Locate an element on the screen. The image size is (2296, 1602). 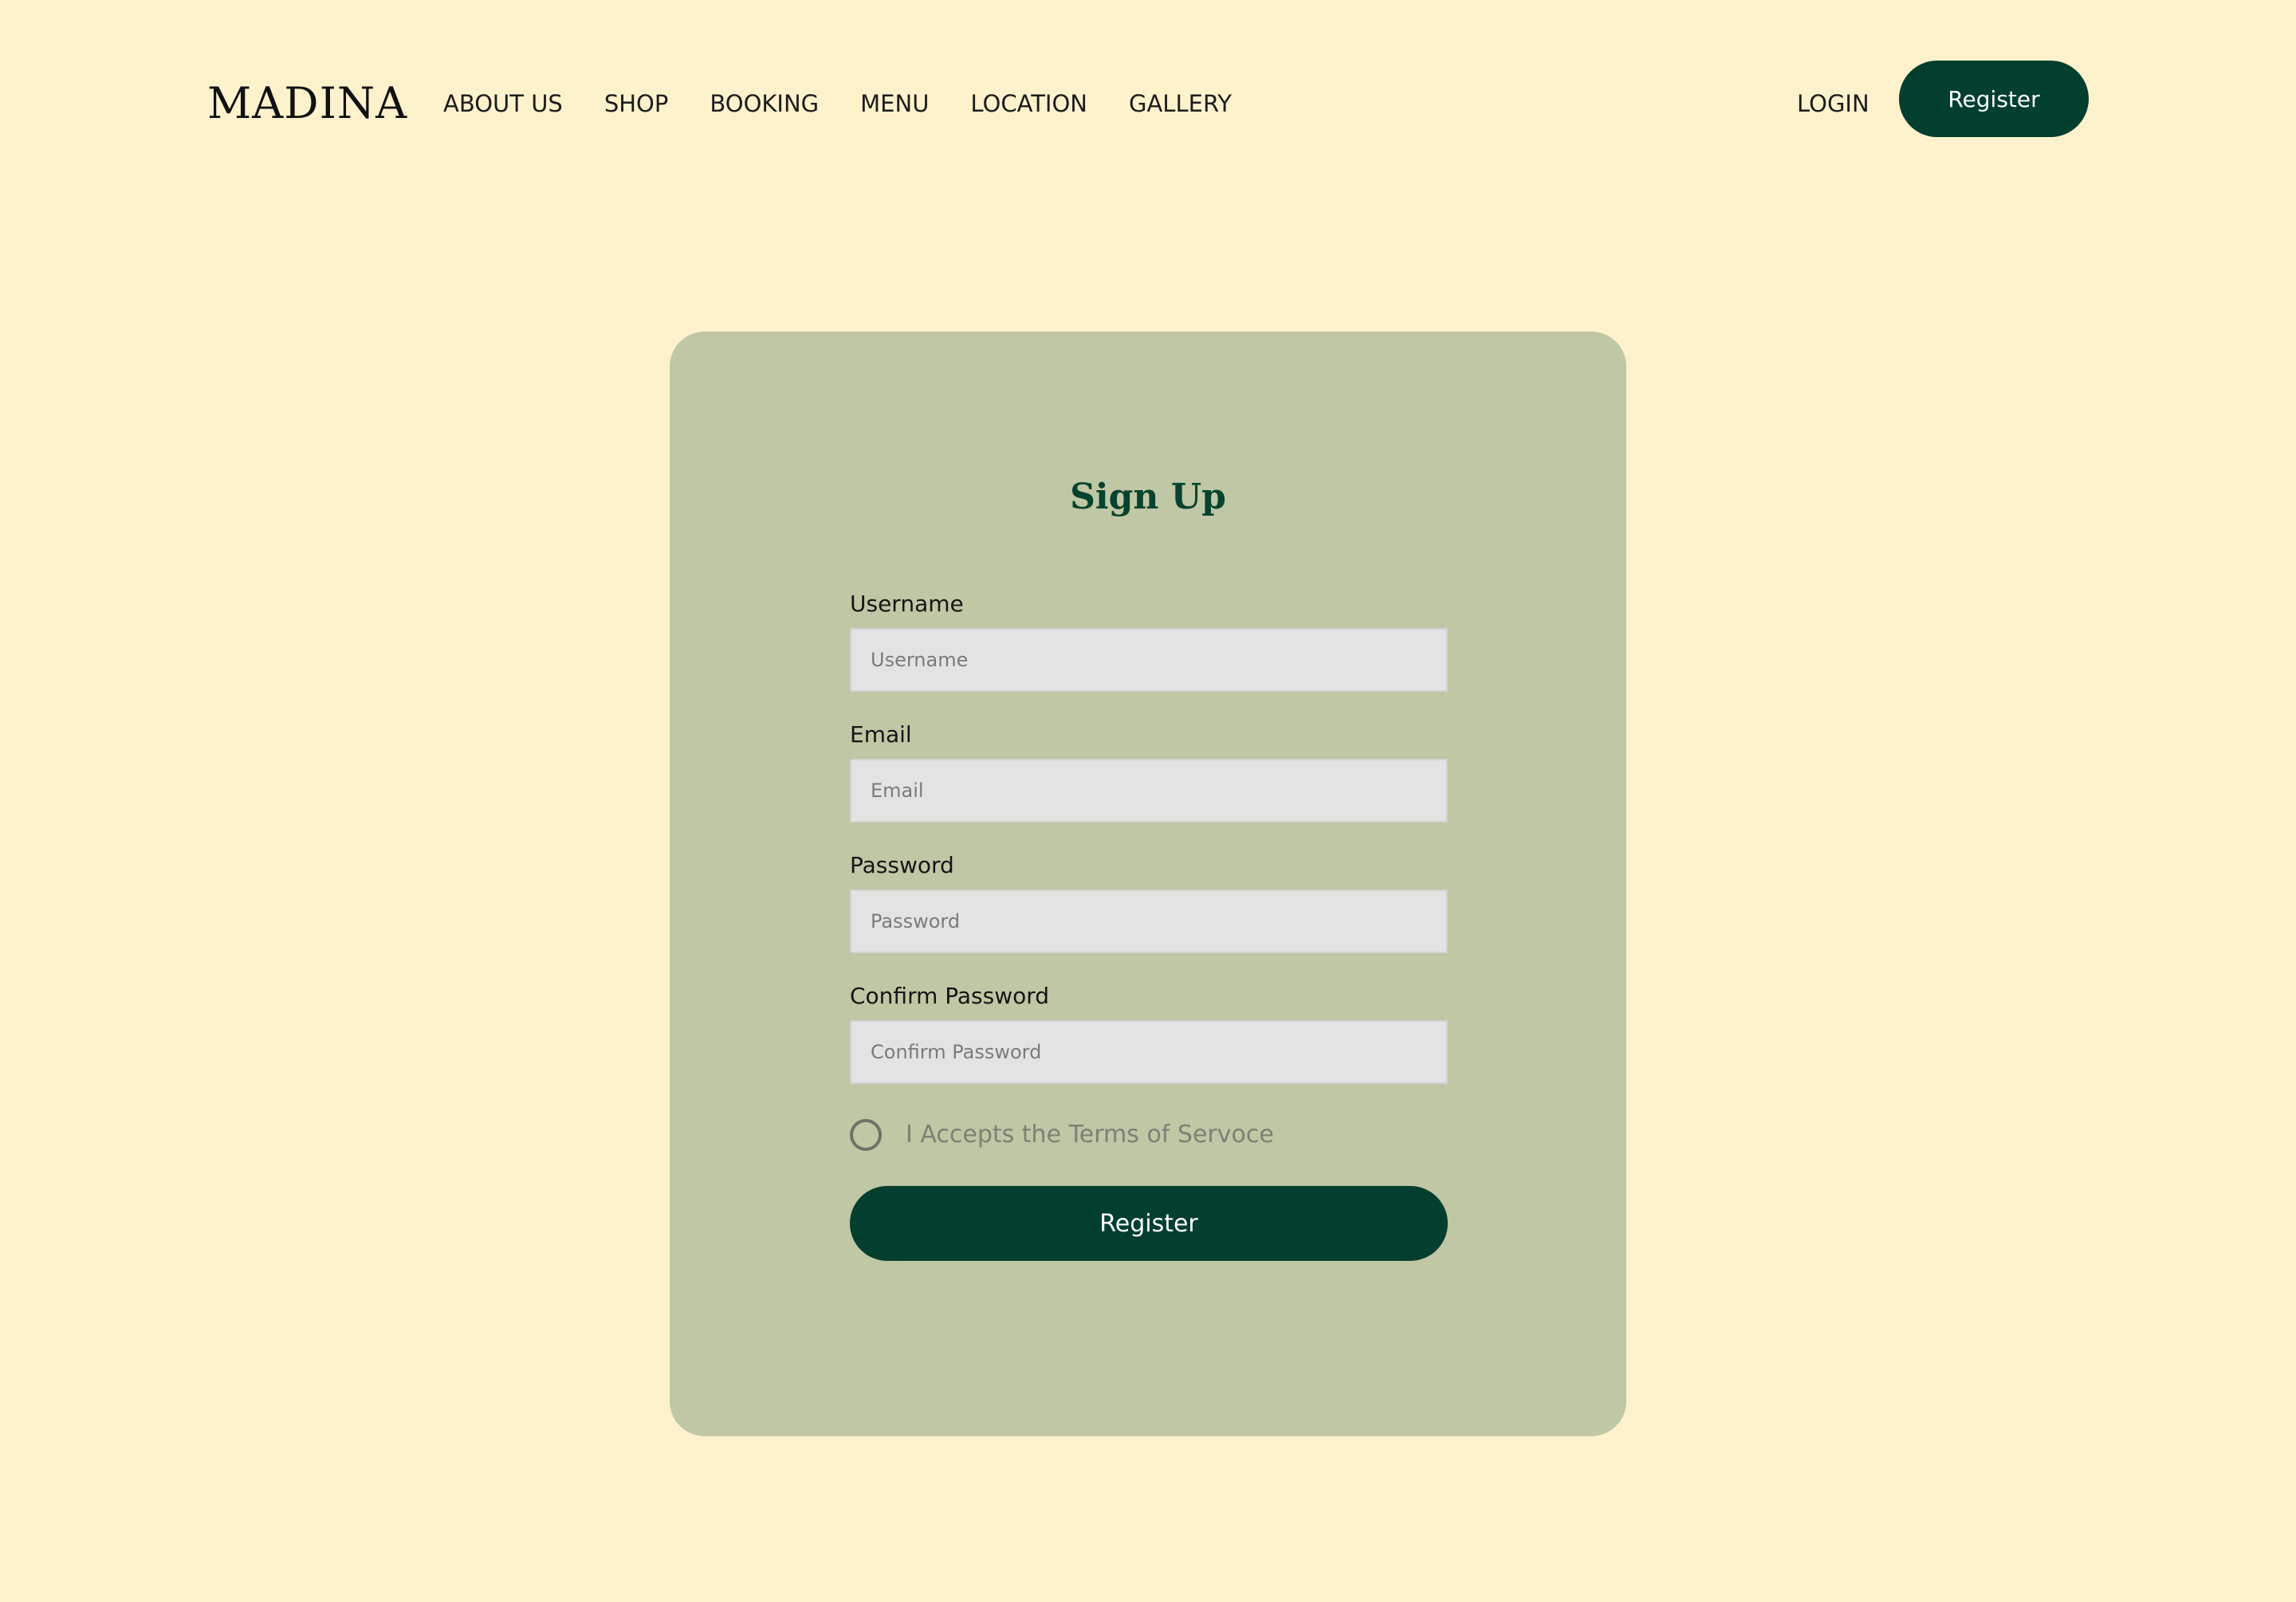
form-title: Sign Up is located at coordinates (1148, 497).